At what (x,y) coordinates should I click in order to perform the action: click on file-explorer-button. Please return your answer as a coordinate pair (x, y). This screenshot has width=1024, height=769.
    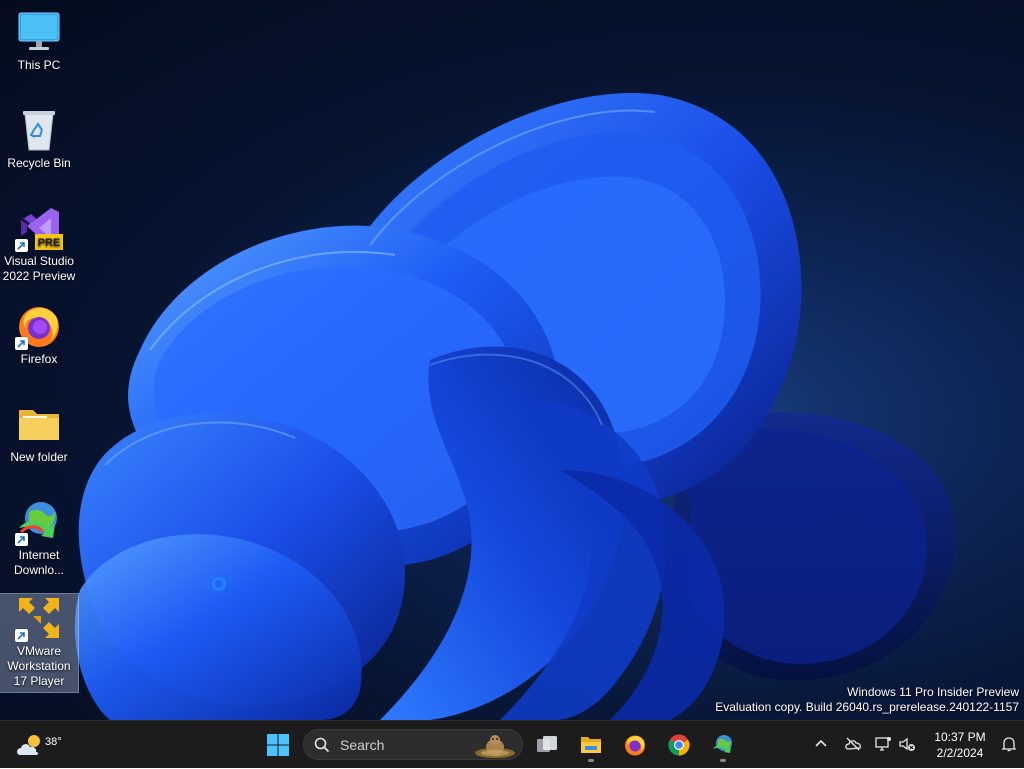
    Looking at the image, I should click on (591, 745).